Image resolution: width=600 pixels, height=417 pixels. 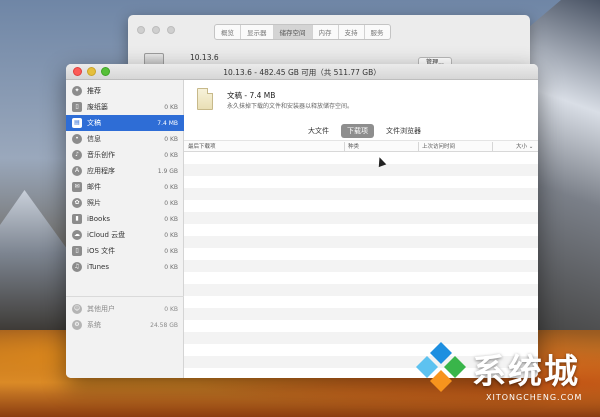 I want to click on column-header-size: 大小 ⌄, so click(x=524, y=147).